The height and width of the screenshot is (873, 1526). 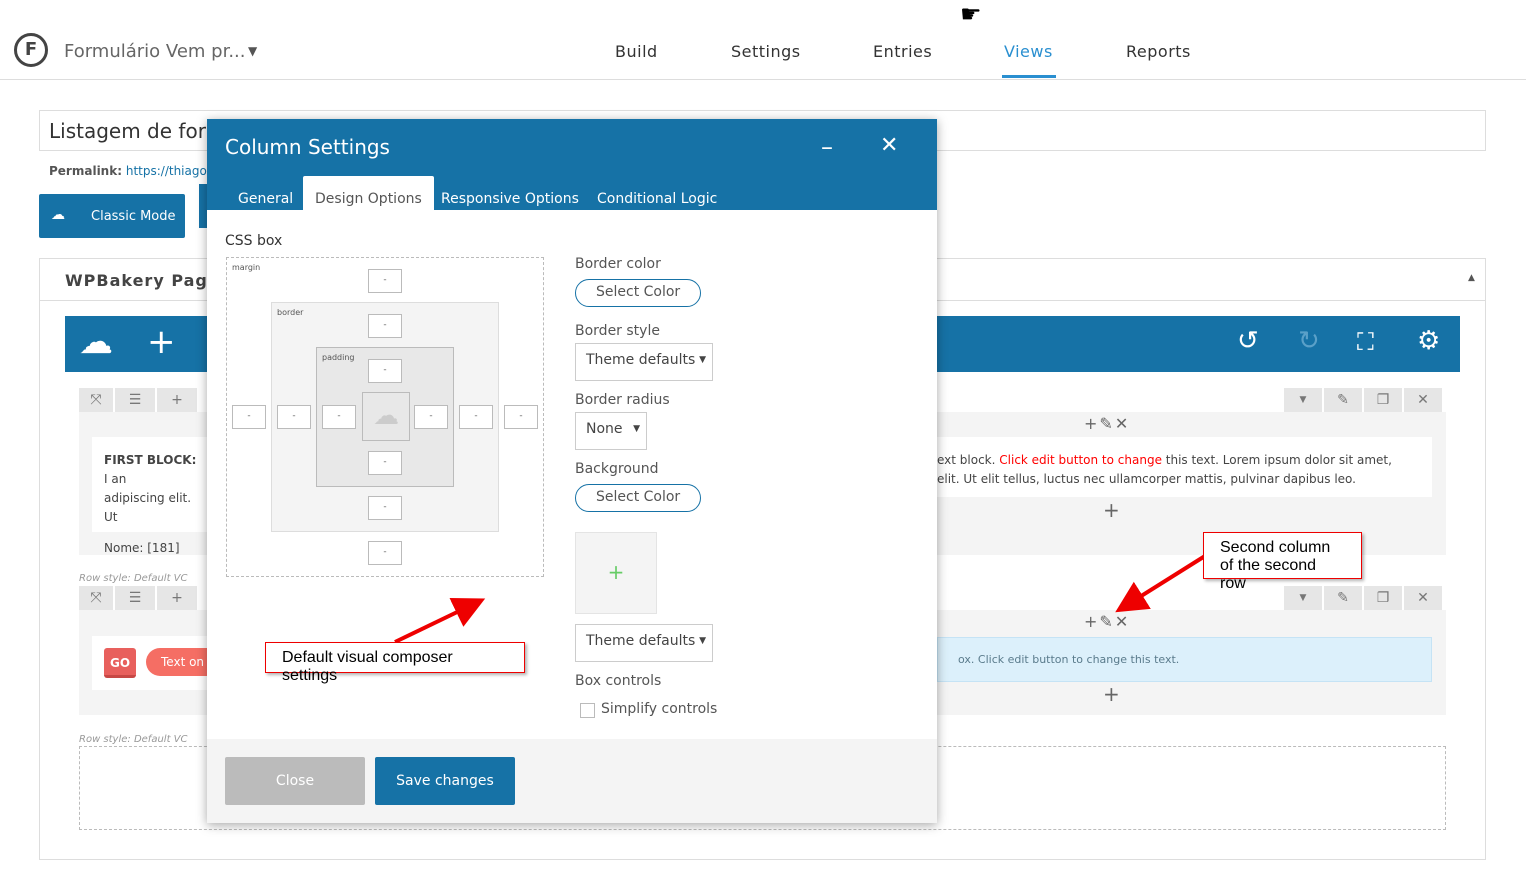 What do you see at coordinates (1275, 547) in the screenshot?
I see `annotation-text: Second column` at bounding box center [1275, 547].